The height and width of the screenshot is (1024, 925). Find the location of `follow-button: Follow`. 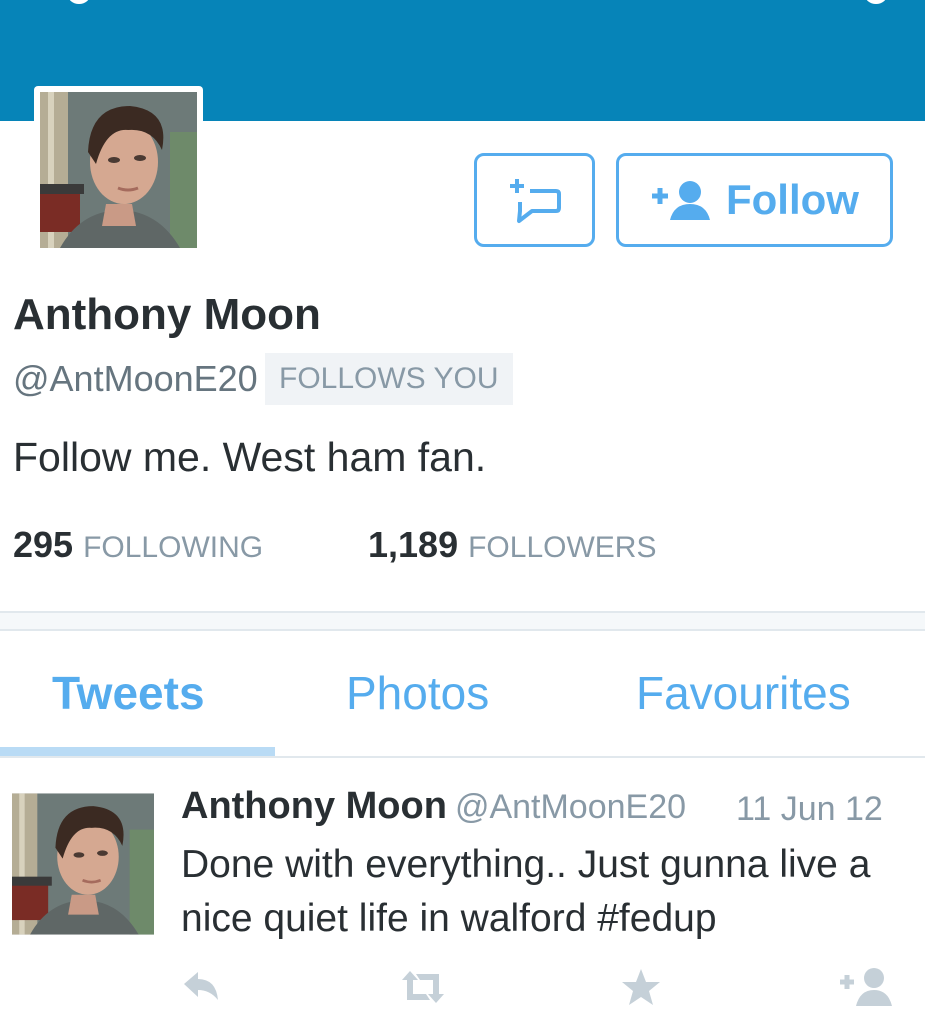

follow-button: Follow is located at coordinates (754, 200).